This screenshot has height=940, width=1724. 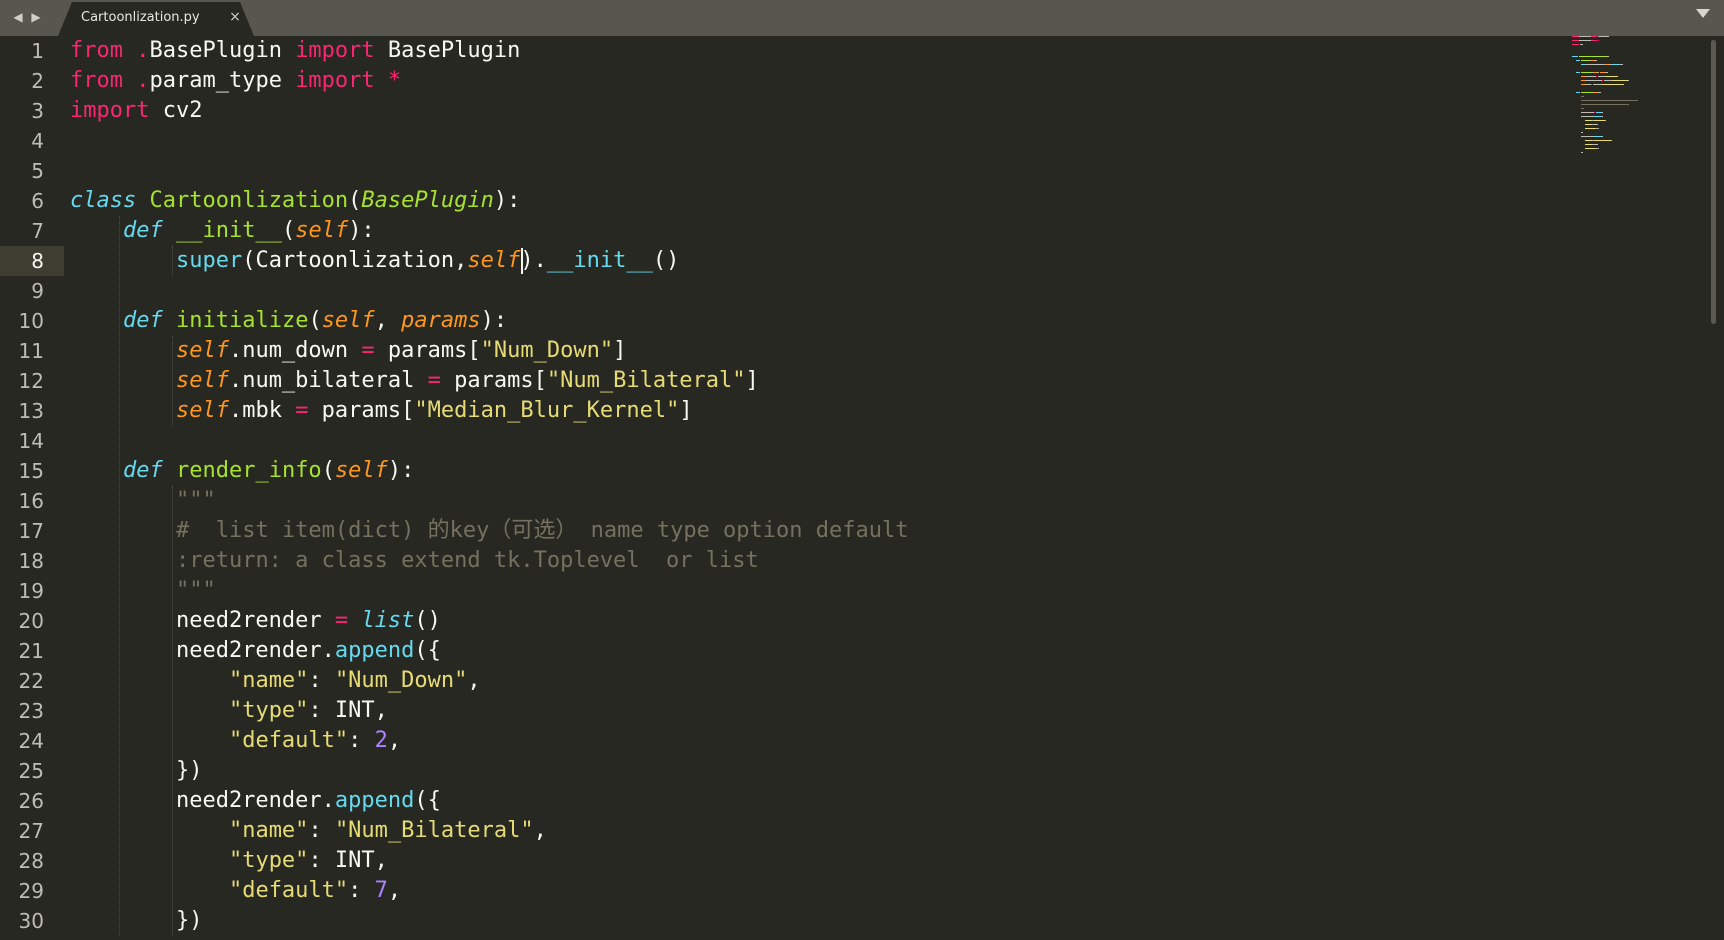 I want to click on code-line: from .param_type import *, so click(x=235, y=81).